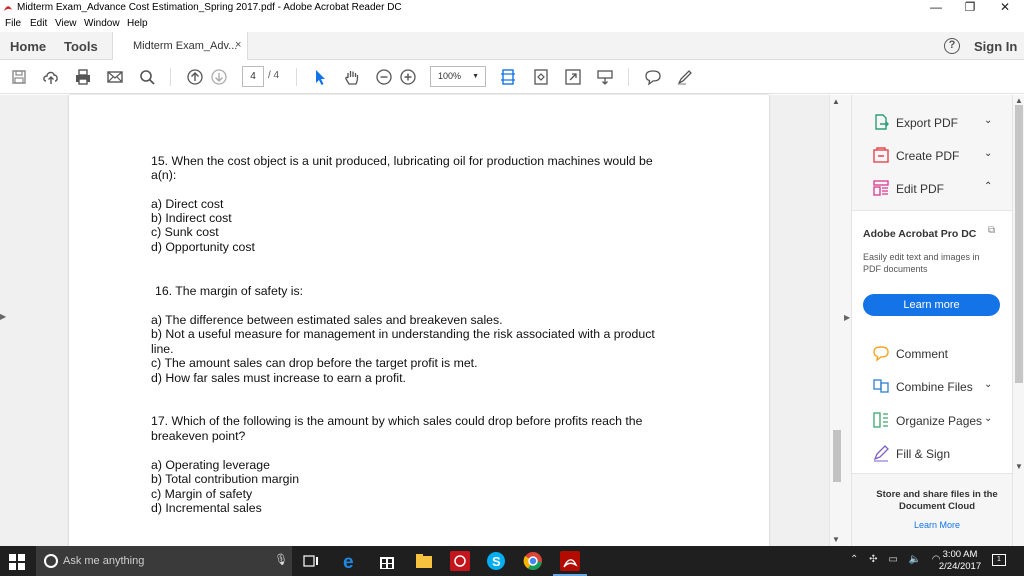 Image resolution: width=1024 pixels, height=576 pixels. What do you see at coordinates (164, 561) in the screenshot?
I see `taskbar-search-box: Ask me anything 🎙` at bounding box center [164, 561].